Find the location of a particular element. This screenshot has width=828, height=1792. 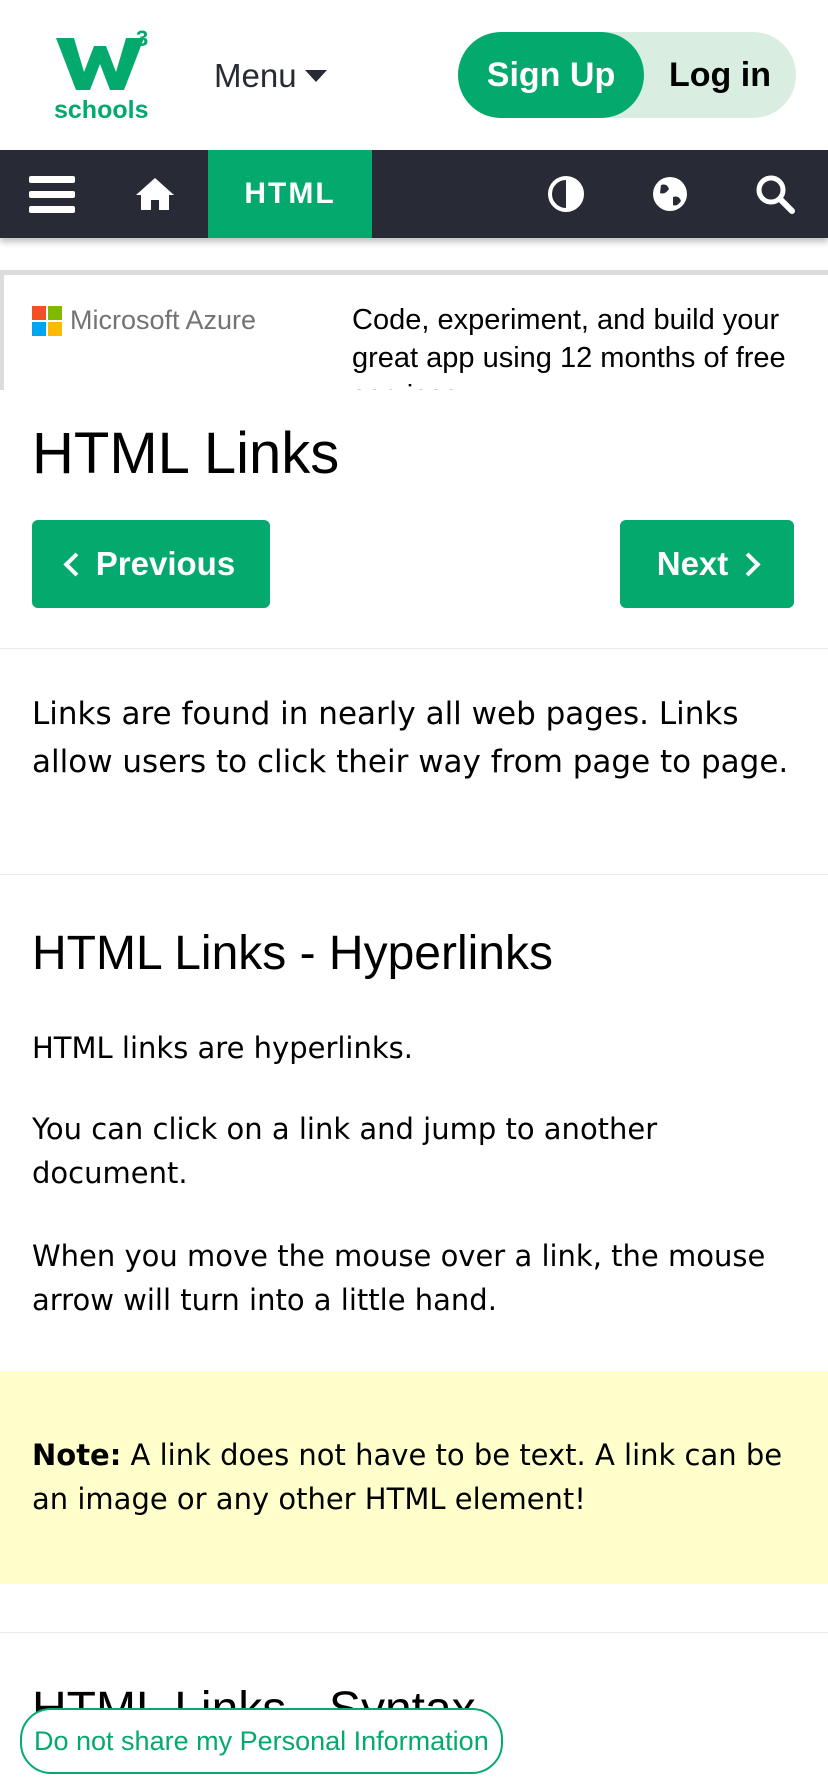

ad-brand: Microsoft Azure is located at coordinates (163, 320).